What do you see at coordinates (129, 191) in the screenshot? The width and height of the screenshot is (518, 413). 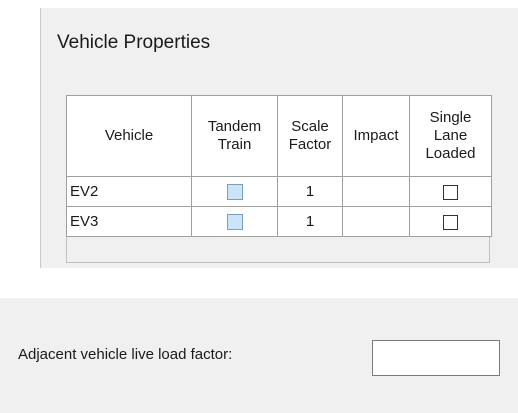 I see `vehicle-cell: EV2` at bounding box center [129, 191].